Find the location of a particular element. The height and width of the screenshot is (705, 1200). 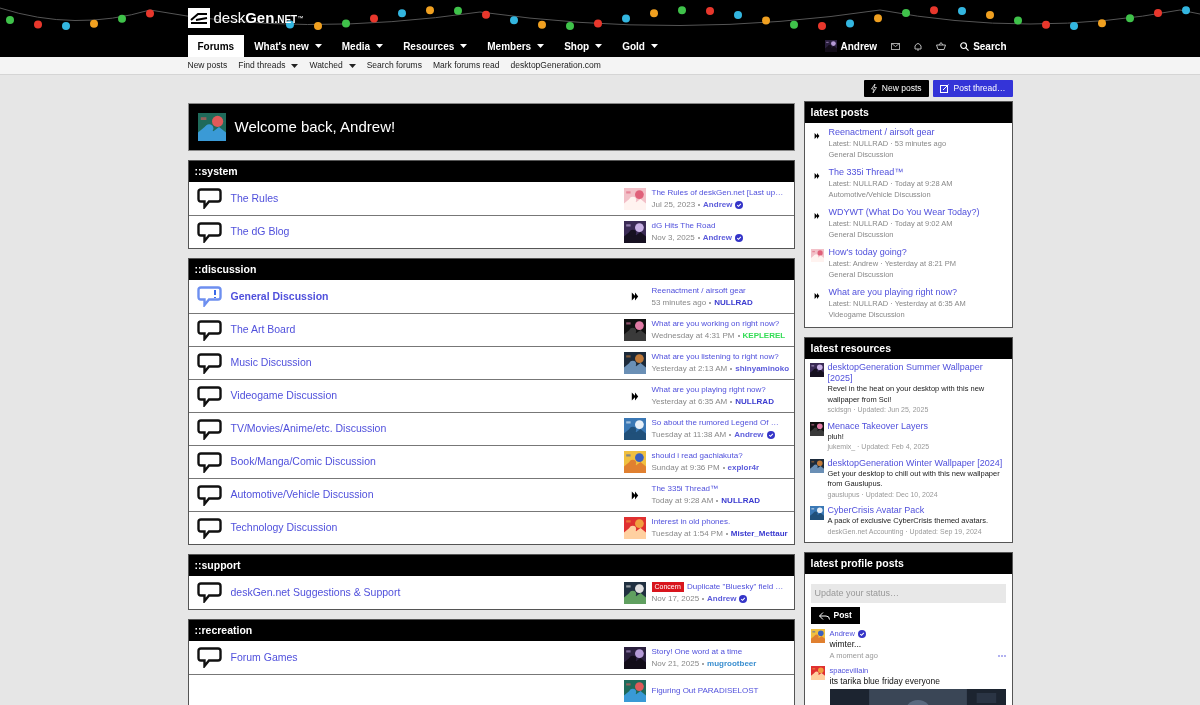

section-header: ::support is located at coordinates (491, 565).